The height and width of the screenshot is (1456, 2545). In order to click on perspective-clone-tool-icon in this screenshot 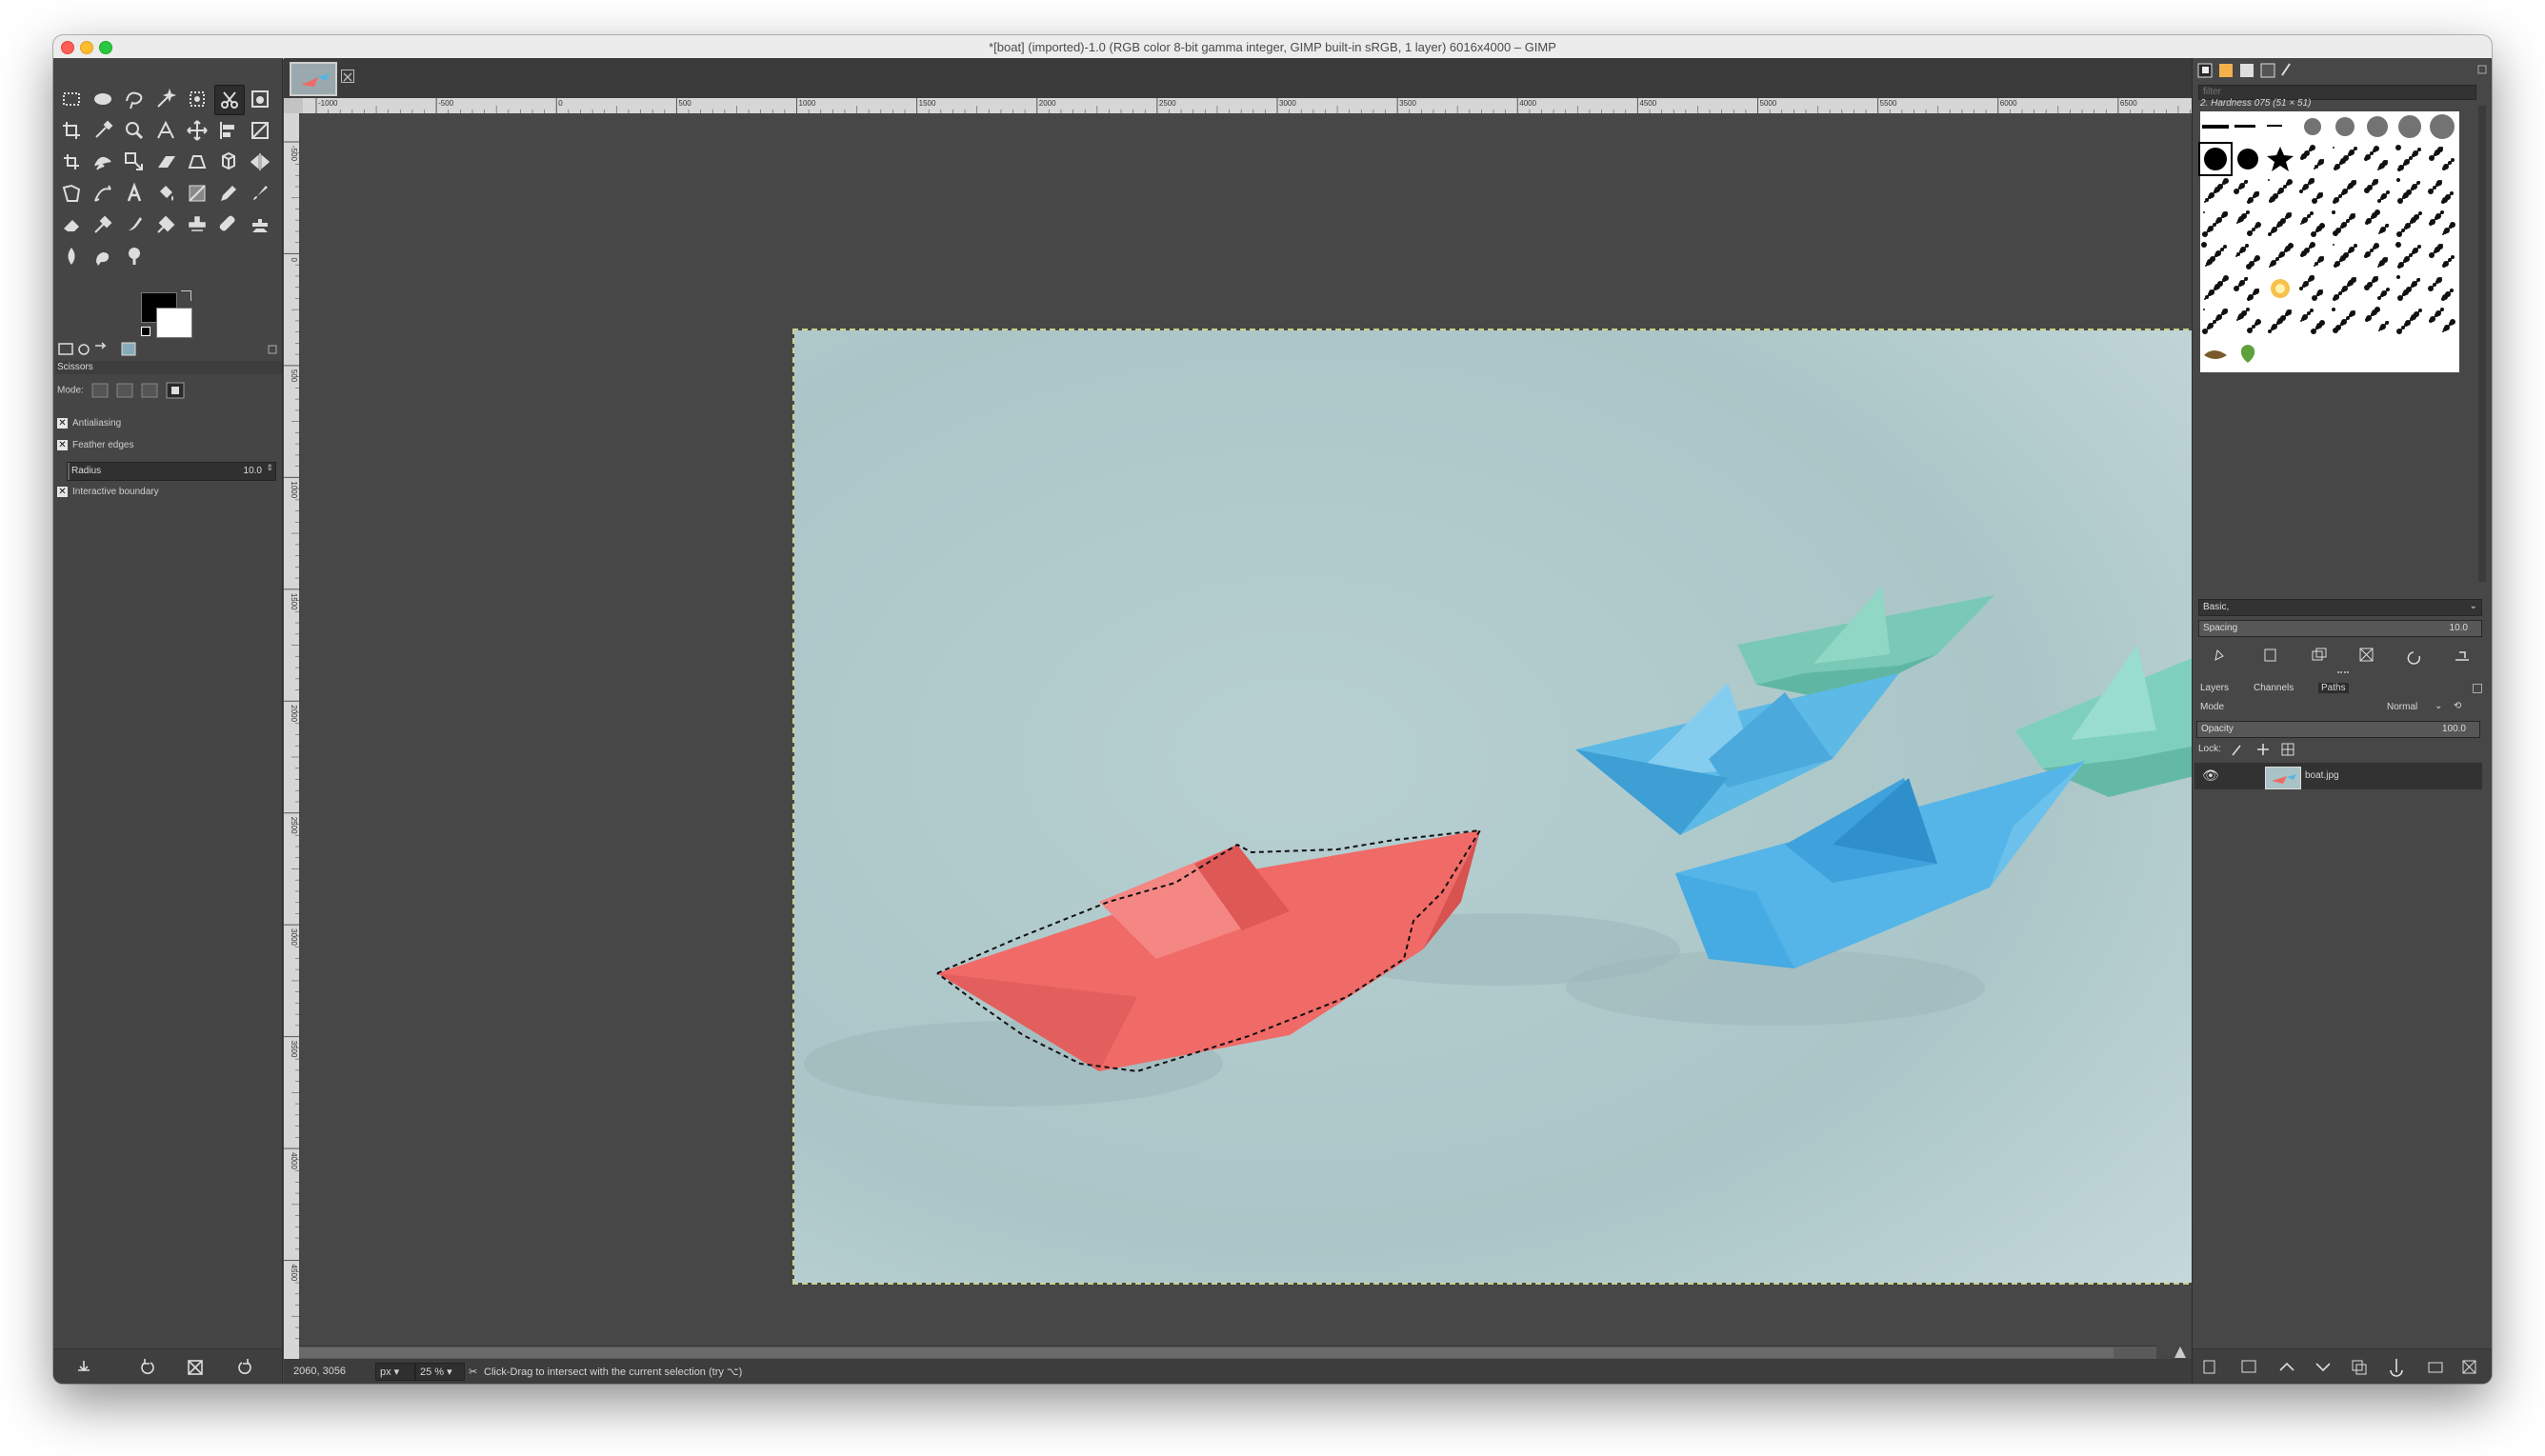, I will do `click(260, 224)`.